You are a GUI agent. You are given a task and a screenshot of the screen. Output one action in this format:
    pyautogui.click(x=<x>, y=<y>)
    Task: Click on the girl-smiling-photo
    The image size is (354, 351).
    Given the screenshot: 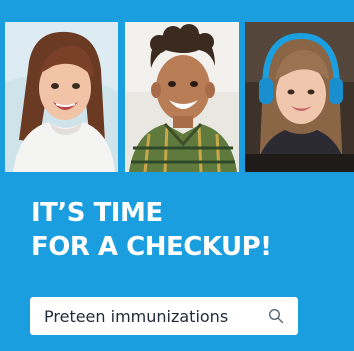 What is the action you would take?
    pyautogui.click(x=61, y=97)
    